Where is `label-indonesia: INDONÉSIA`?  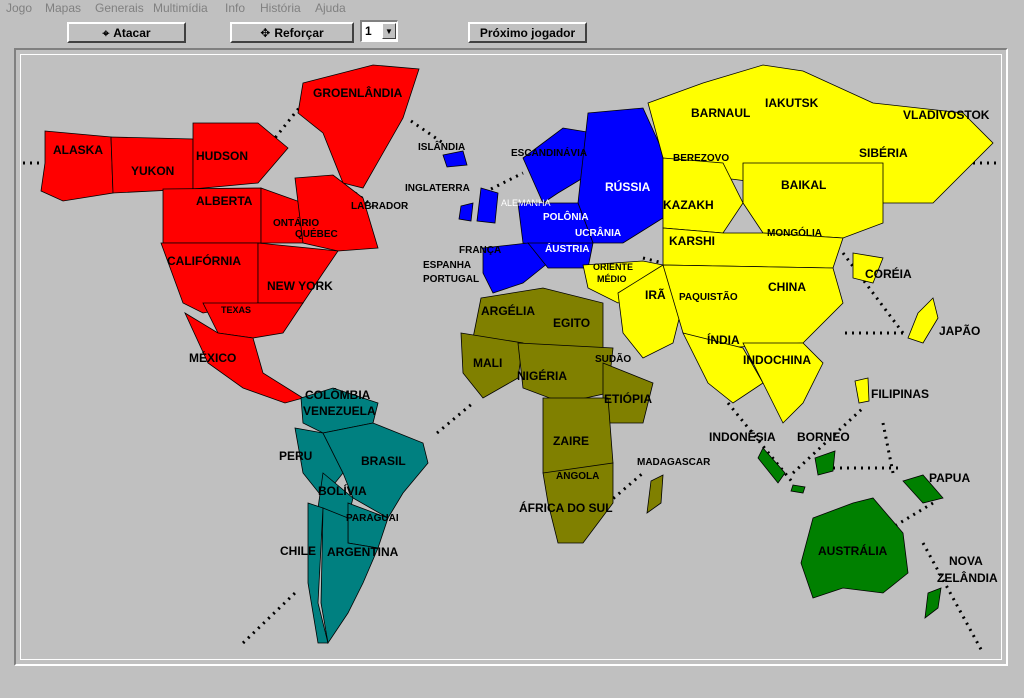
label-indonesia: INDONÉSIA is located at coordinates (742, 437).